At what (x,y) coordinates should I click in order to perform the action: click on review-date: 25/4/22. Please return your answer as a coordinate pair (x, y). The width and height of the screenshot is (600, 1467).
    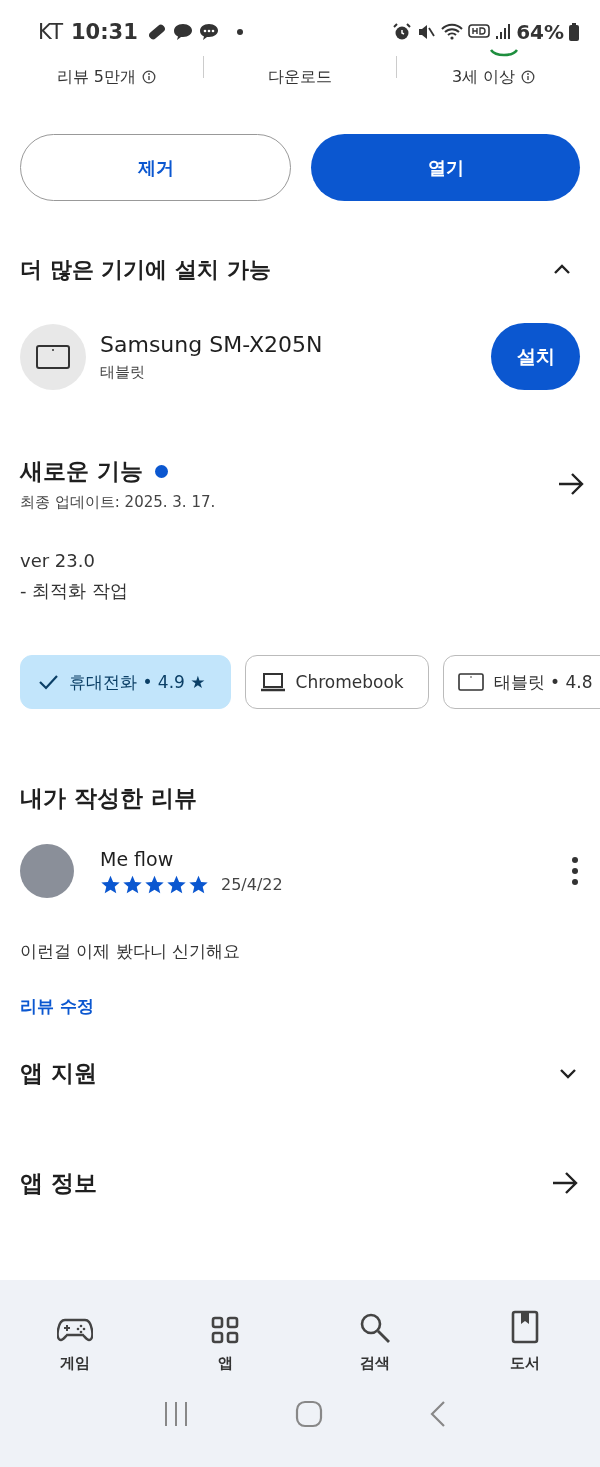
    Looking at the image, I should click on (252, 884).